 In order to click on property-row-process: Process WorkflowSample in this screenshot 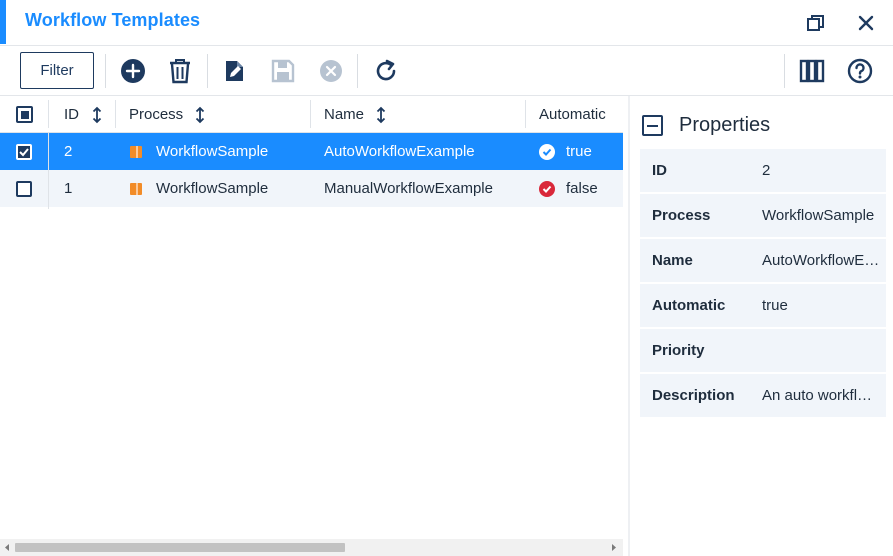, I will do `click(763, 215)`.